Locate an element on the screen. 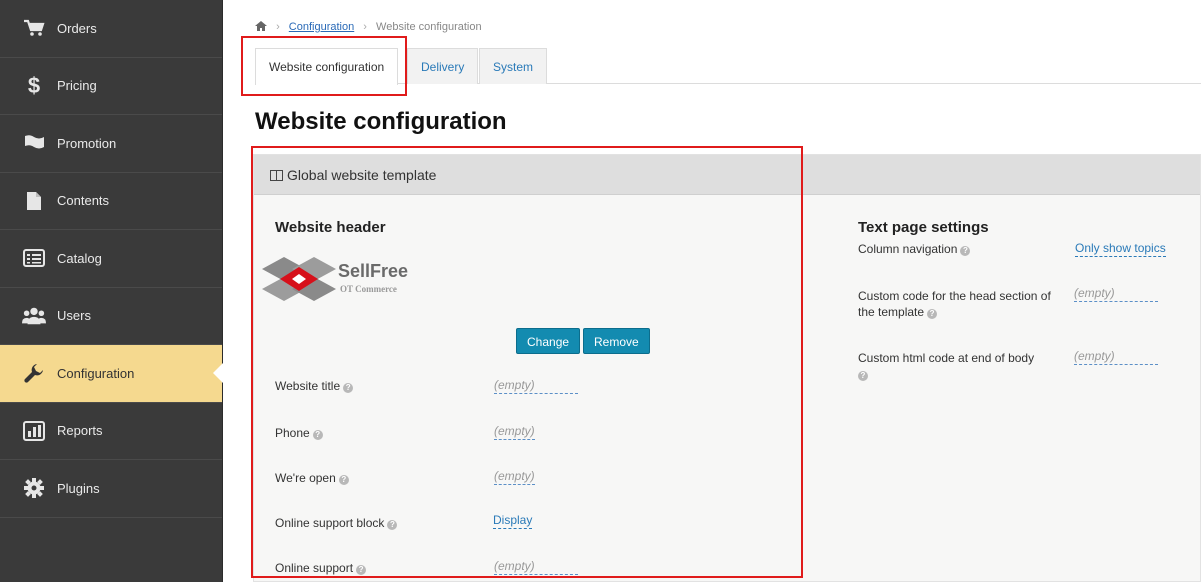 The image size is (1201, 582). phone-label: Phone? is located at coordinates (299, 433).